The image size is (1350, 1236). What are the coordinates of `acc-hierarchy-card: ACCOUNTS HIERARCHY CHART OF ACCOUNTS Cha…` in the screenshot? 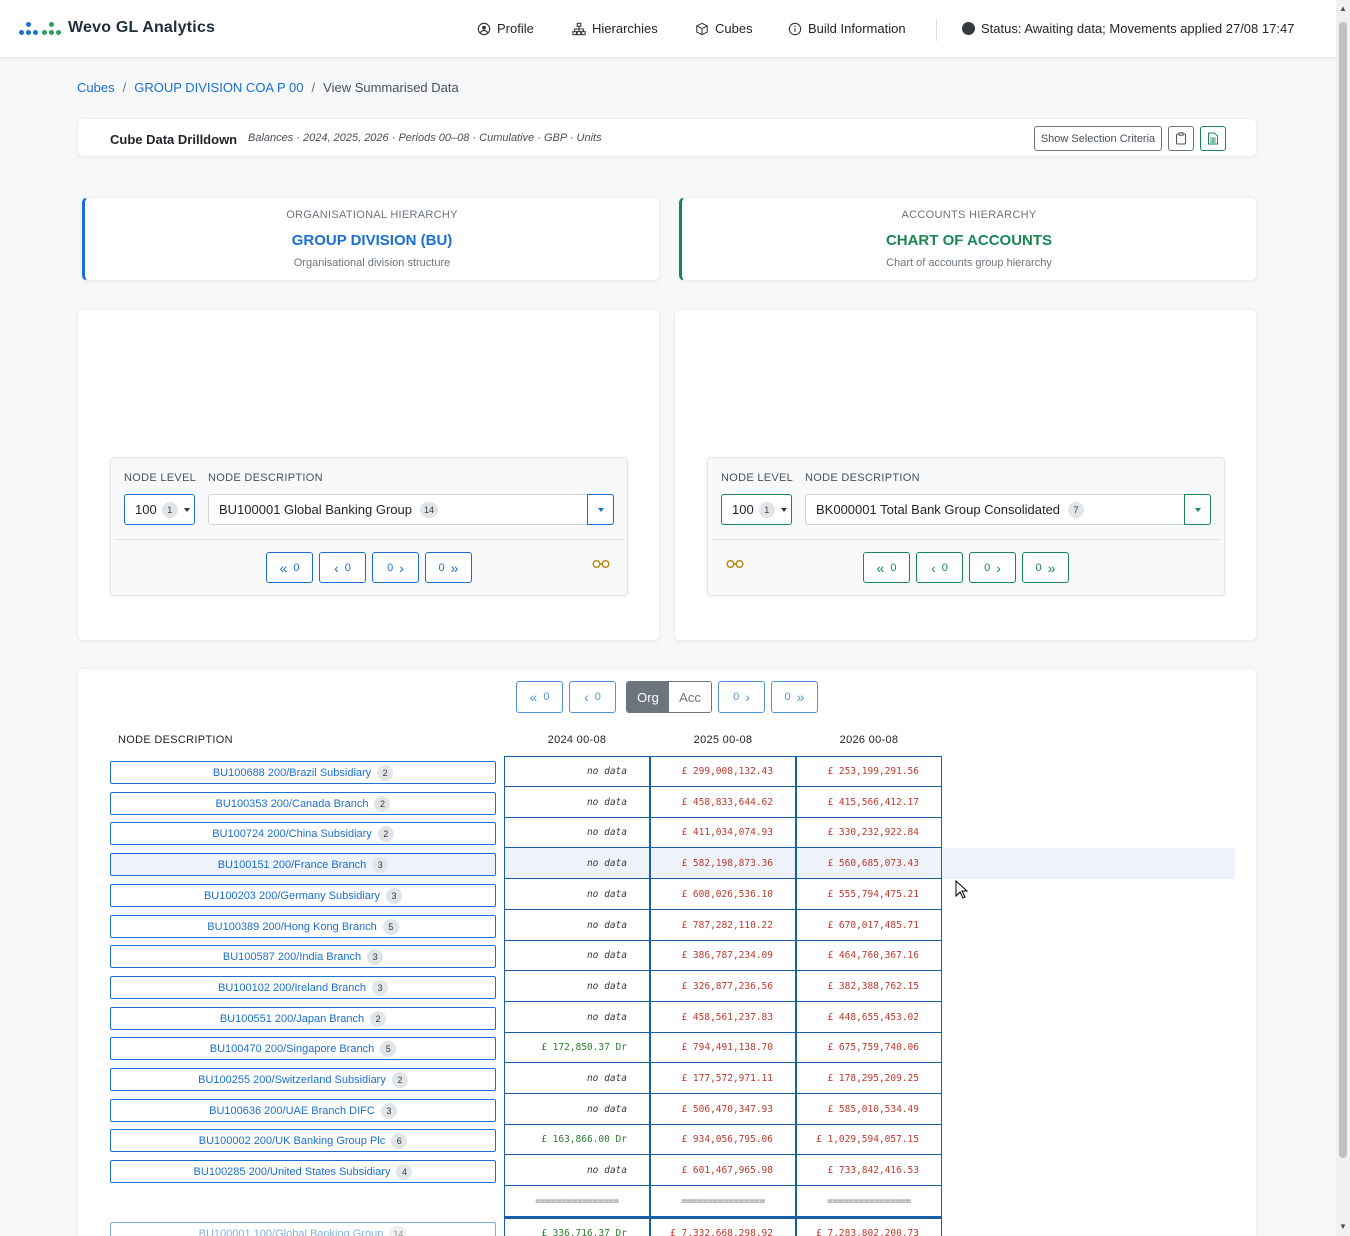 It's located at (968, 239).